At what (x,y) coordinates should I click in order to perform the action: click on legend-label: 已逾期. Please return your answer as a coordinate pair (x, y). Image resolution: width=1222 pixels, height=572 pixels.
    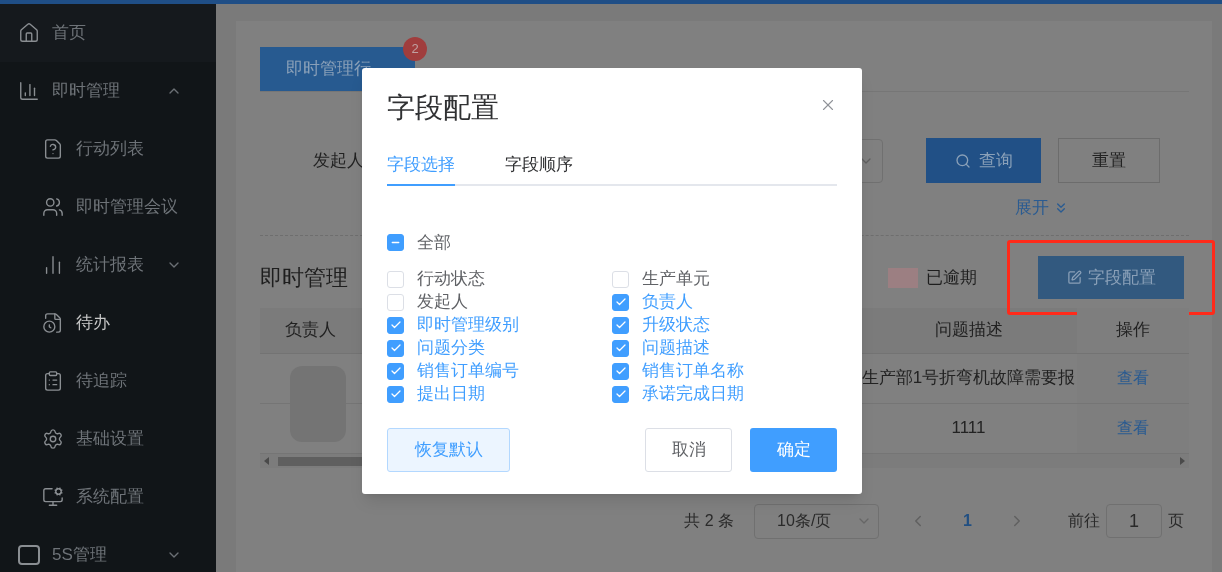
    Looking at the image, I should click on (951, 277).